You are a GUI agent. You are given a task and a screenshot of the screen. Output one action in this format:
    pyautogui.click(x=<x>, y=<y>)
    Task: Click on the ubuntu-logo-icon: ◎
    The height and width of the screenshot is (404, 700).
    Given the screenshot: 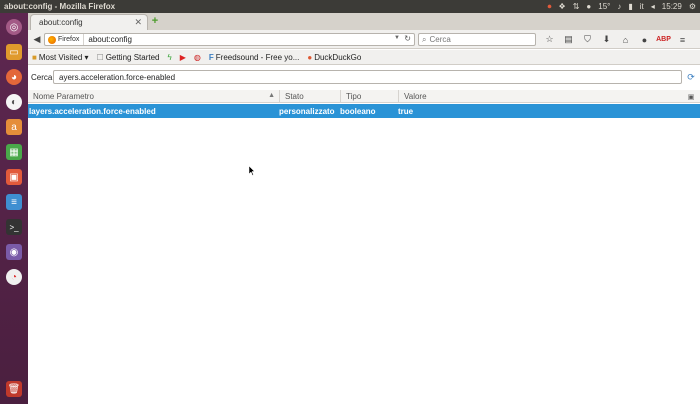 What is the action you would take?
    pyautogui.click(x=14, y=27)
    